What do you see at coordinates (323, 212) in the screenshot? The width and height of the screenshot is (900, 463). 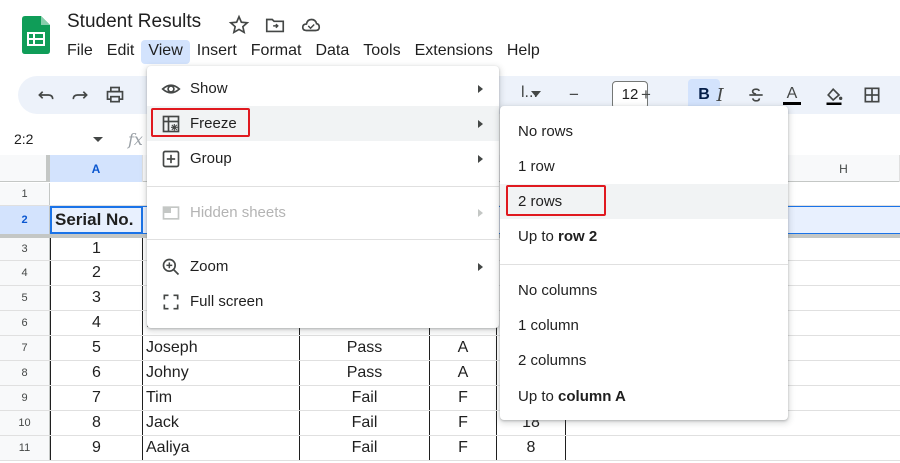 I see `menu-item-hidden-sheets: Hidden sheets` at bounding box center [323, 212].